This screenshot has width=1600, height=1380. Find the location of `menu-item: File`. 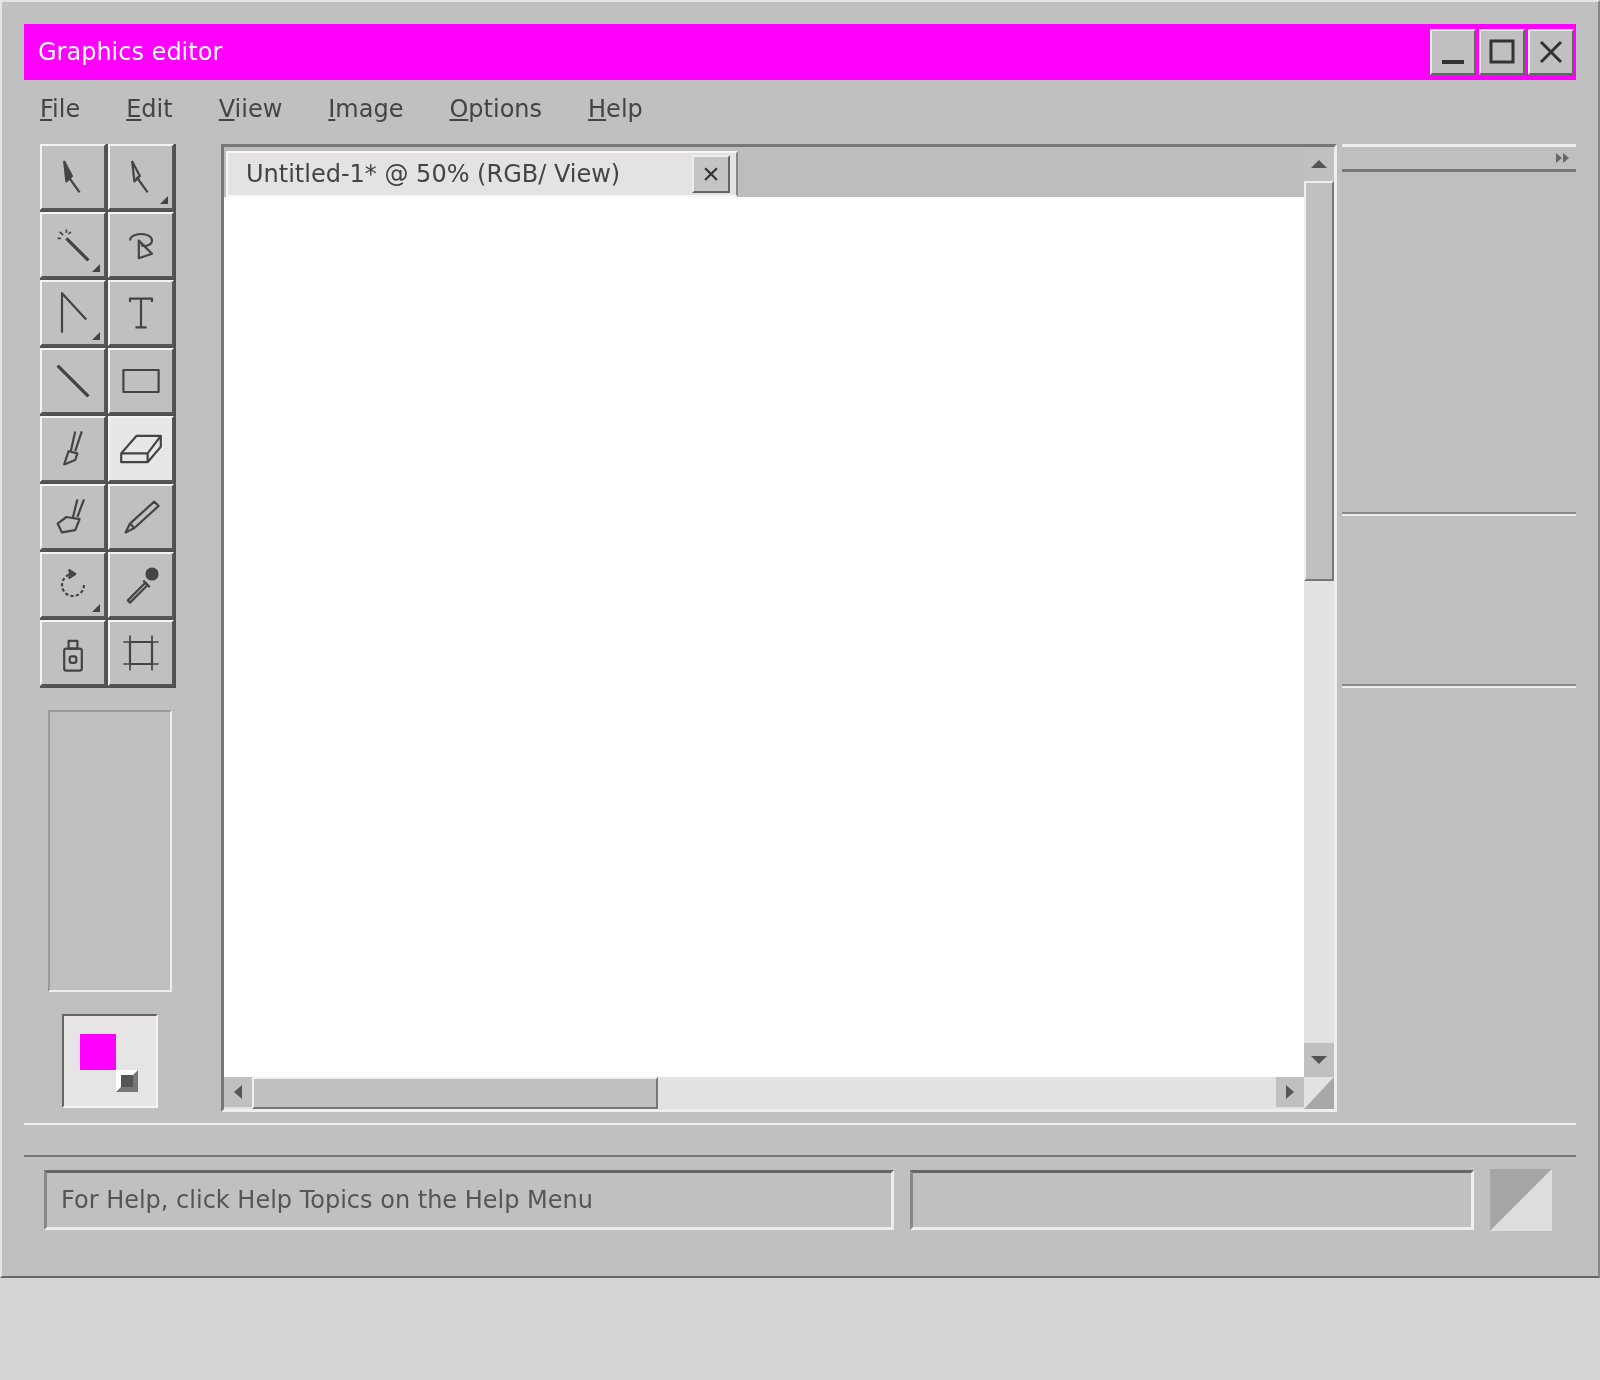

menu-item: File is located at coordinates (60, 109).